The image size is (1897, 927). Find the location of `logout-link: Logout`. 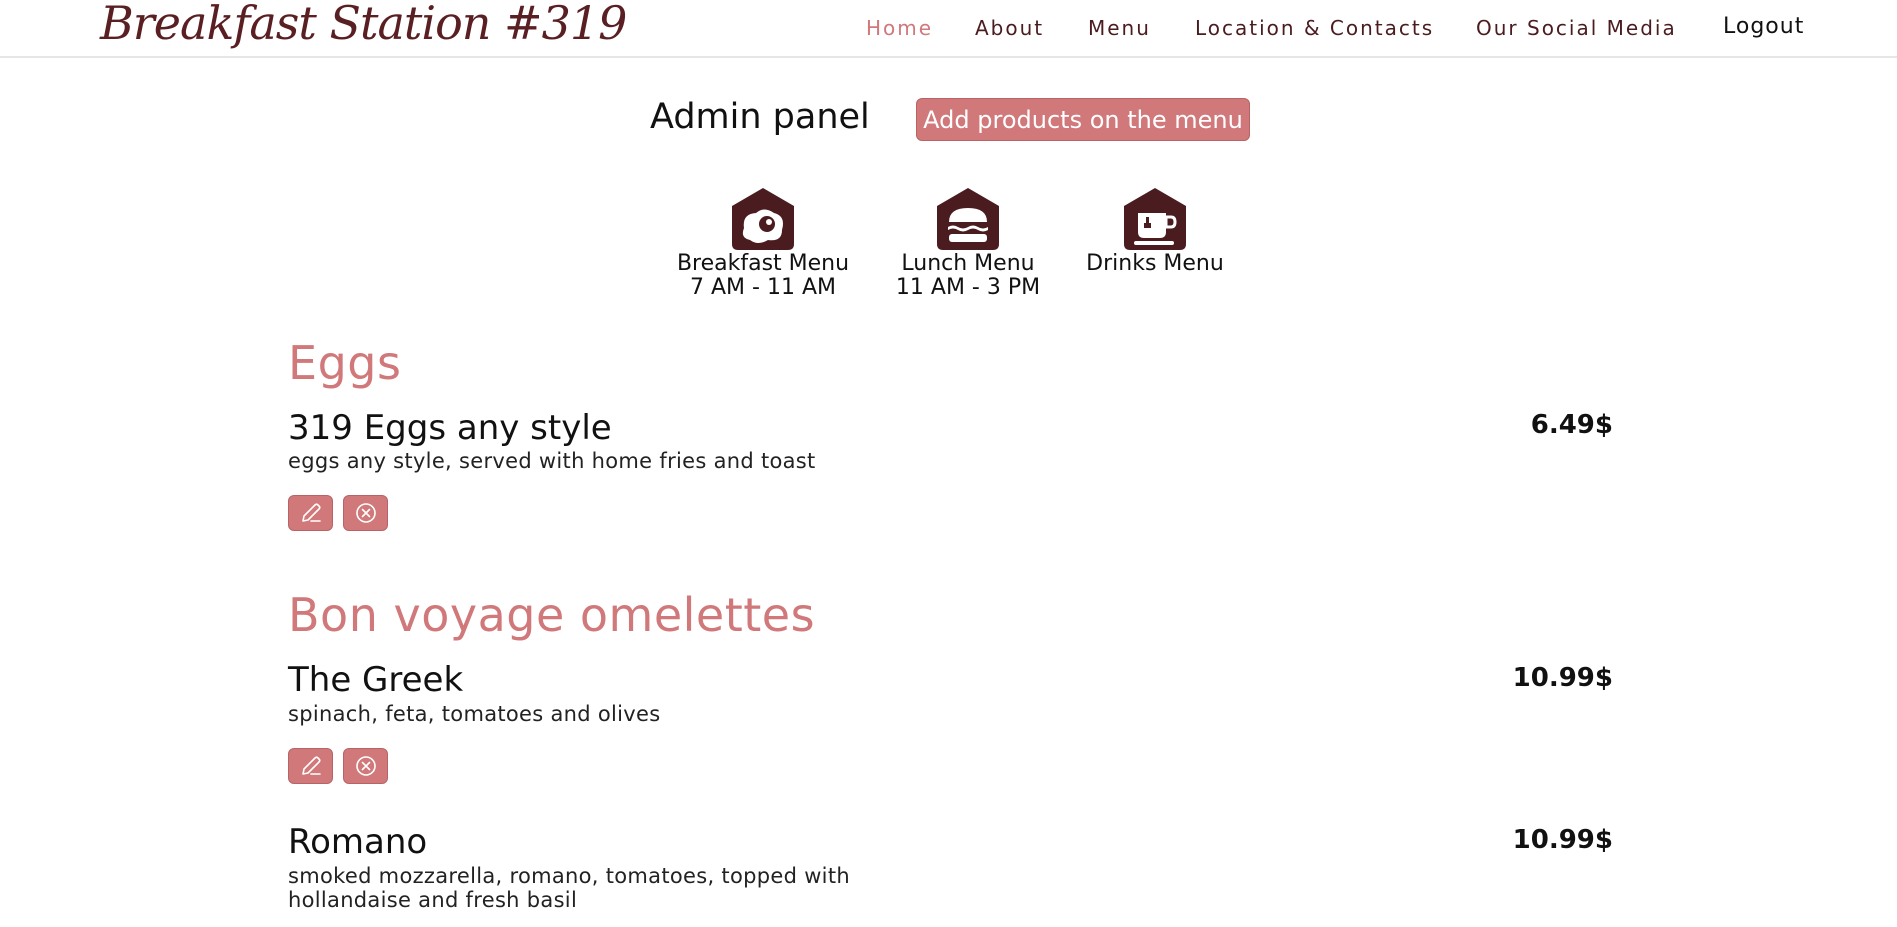

logout-link: Logout is located at coordinates (1763, 26).